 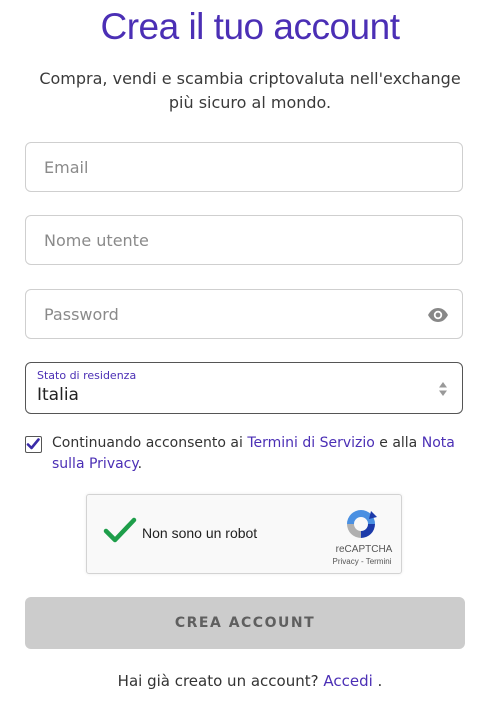 What do you see at coordinates (443, 389) in the screenshot?
I see `sort-arrows-icon` at bounding box center [443, 389].